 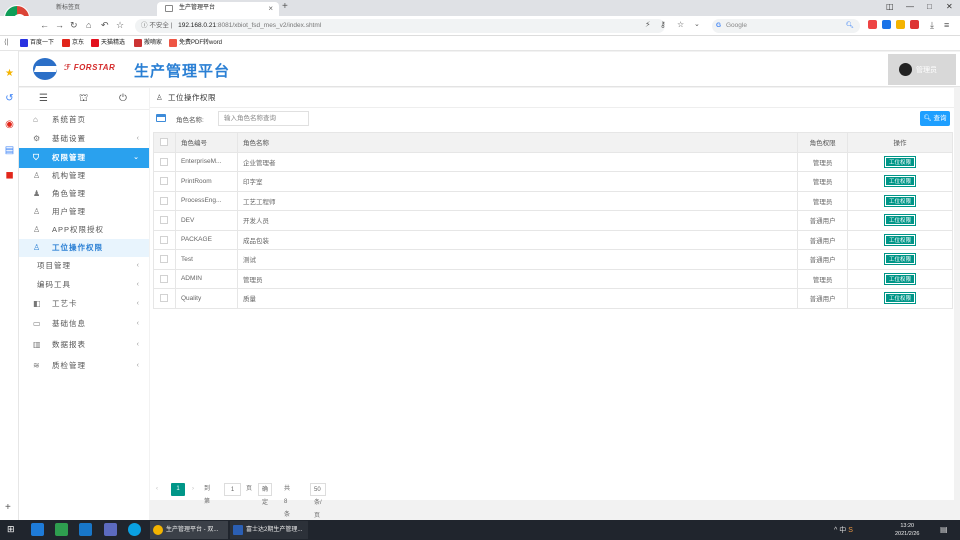 I want to click on theme-icon: ⛫, so click(x=83, y=99).